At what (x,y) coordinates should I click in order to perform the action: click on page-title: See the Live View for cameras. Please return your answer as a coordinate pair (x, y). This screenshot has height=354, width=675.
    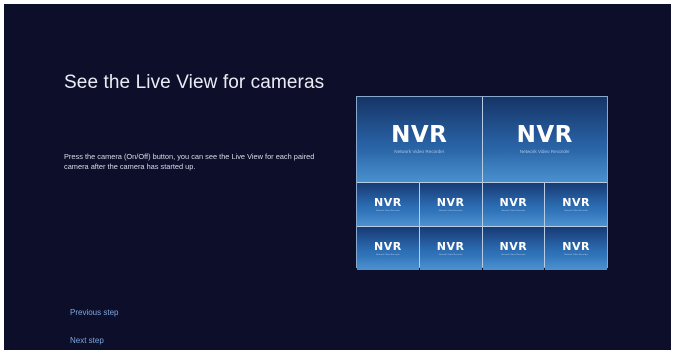
    Looking at the image, I should click on (194, 82).